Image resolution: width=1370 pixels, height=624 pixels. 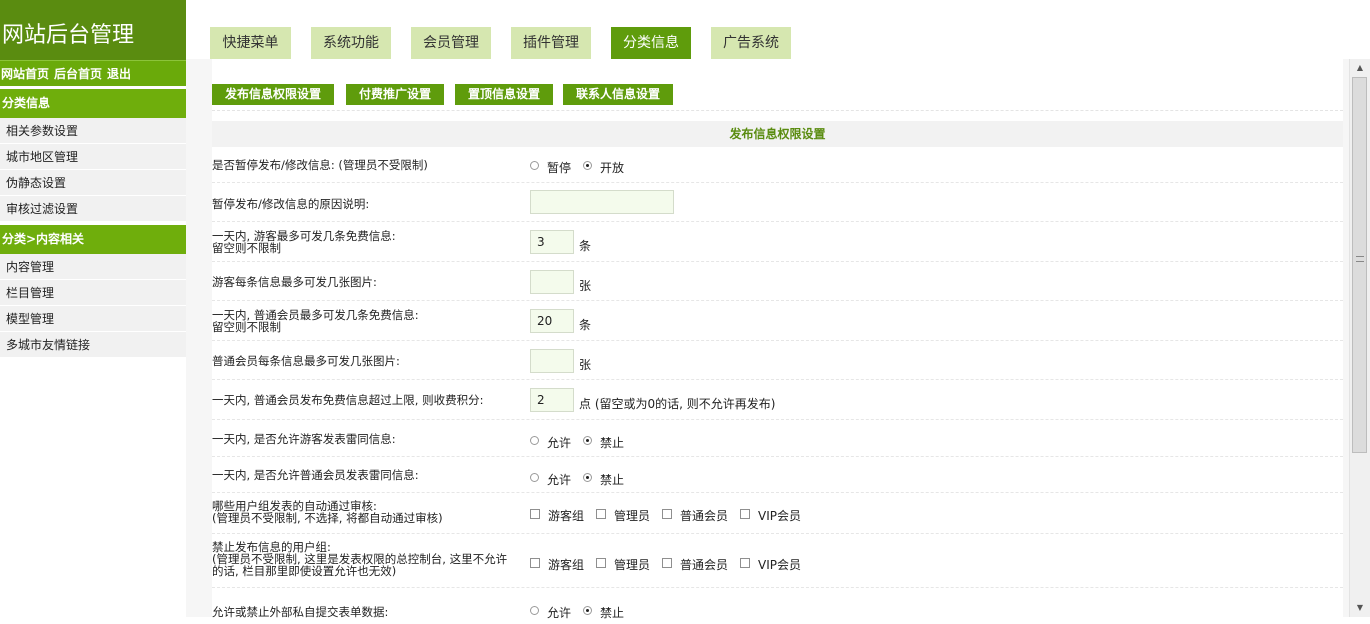 I want to click on radio-guest-dup-allow, so click(x=534, y=440).